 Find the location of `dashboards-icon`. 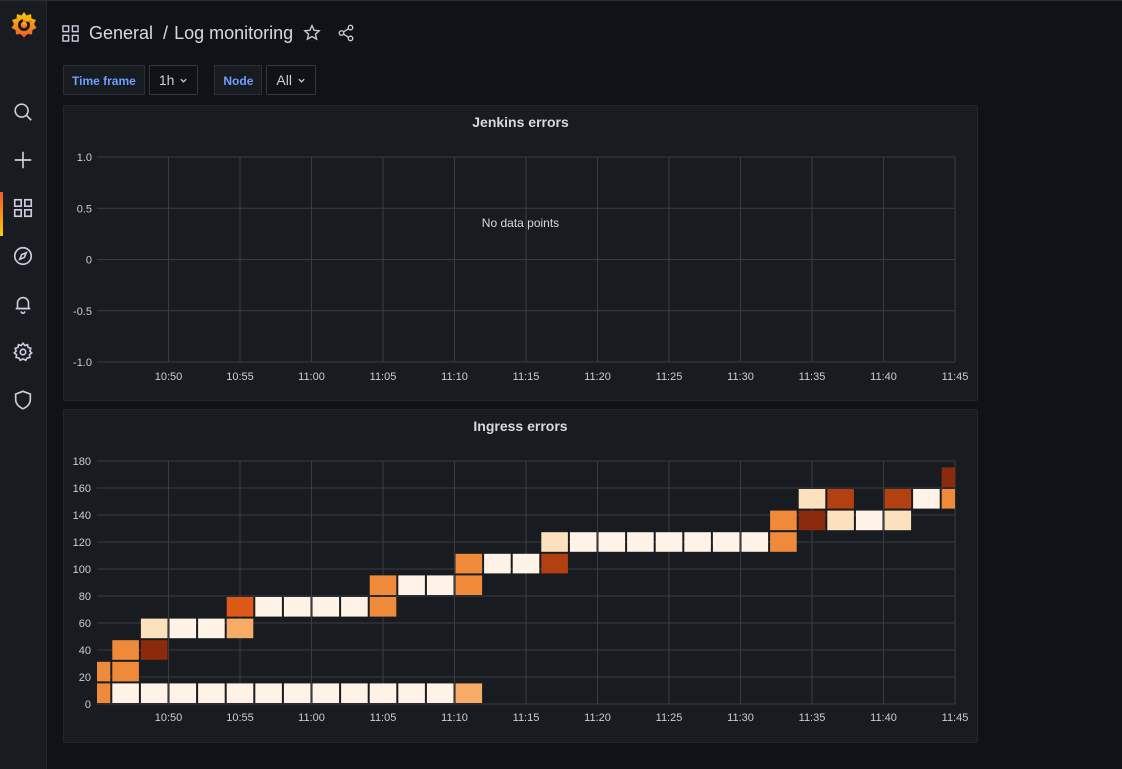

dashboards-icon is located at coordinates (23, 212).